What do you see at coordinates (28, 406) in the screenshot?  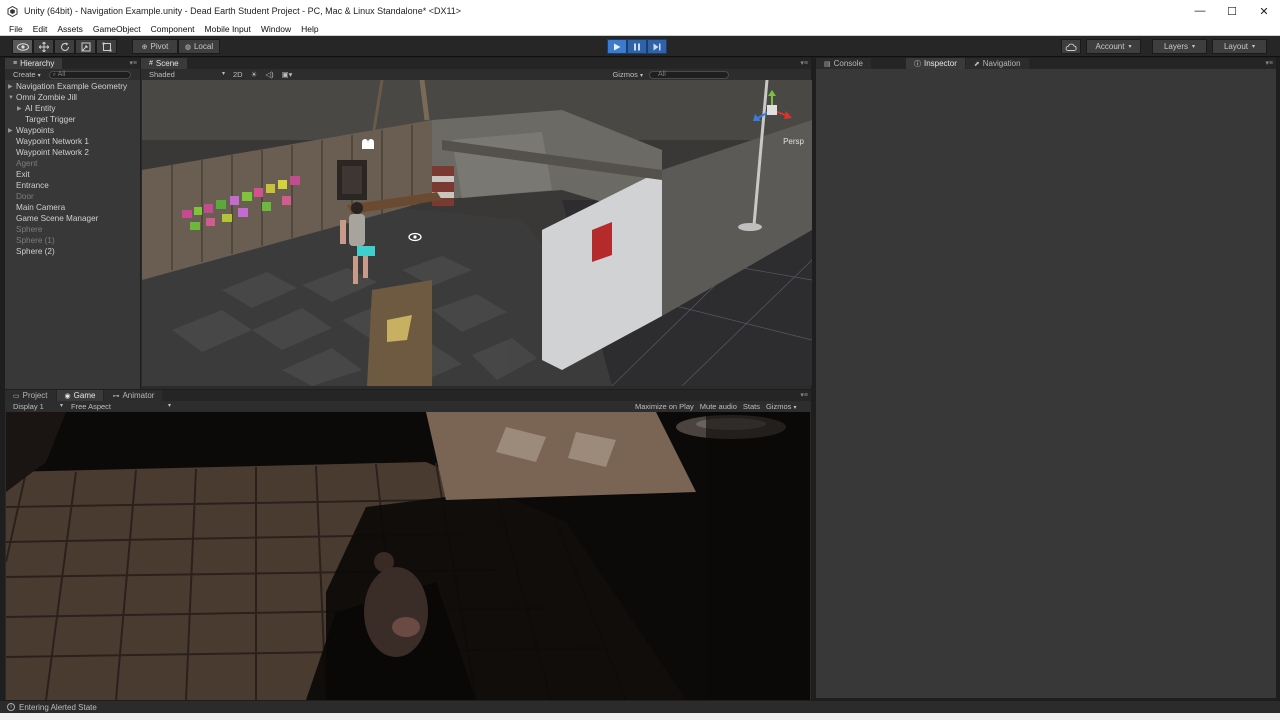 I see `display-label: Display 1` at bounding box center [28, 406].